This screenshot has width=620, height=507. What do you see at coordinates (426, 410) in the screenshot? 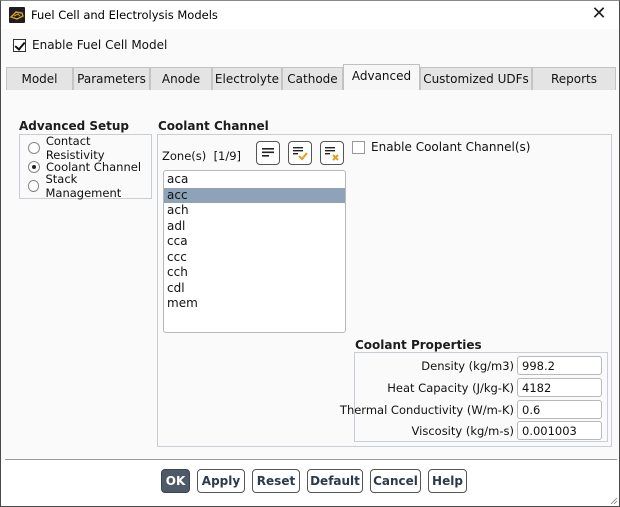
I see `thermal-conductivity-label: Thermal Conductivity (W/m-K)` at bounding box center [426, 410].